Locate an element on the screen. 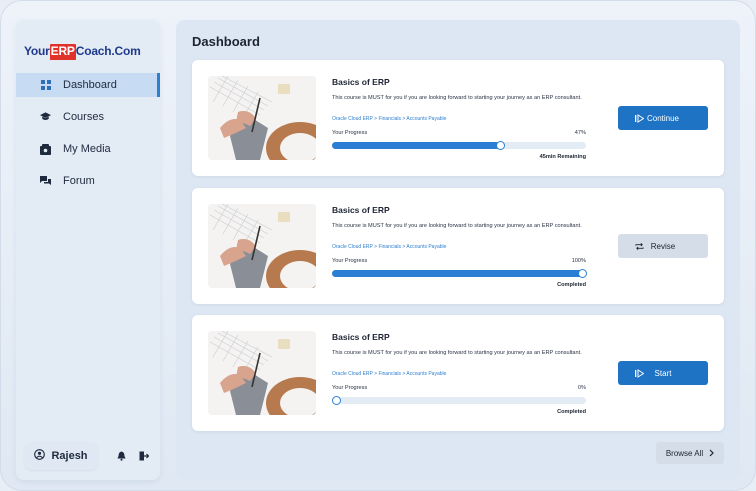 The width and height of the screenshot is (756, 491). logo-part-coach: Coach.Com is located at coordinates (108, 51).